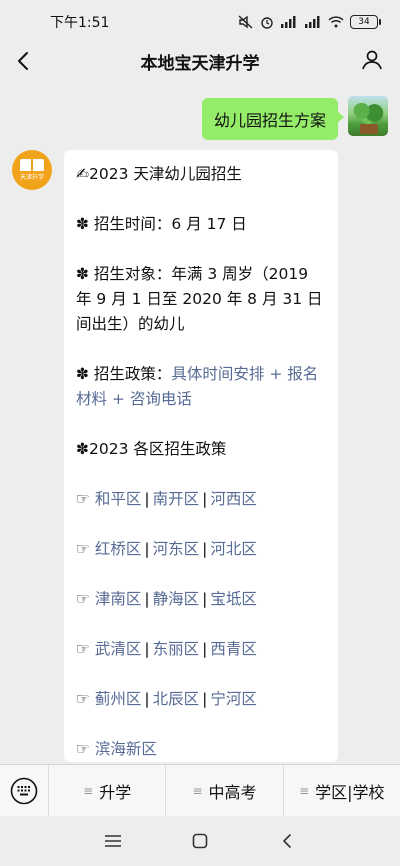  I want to click on sent-message-row: 幼儿园招生方案, so click(294, 118).